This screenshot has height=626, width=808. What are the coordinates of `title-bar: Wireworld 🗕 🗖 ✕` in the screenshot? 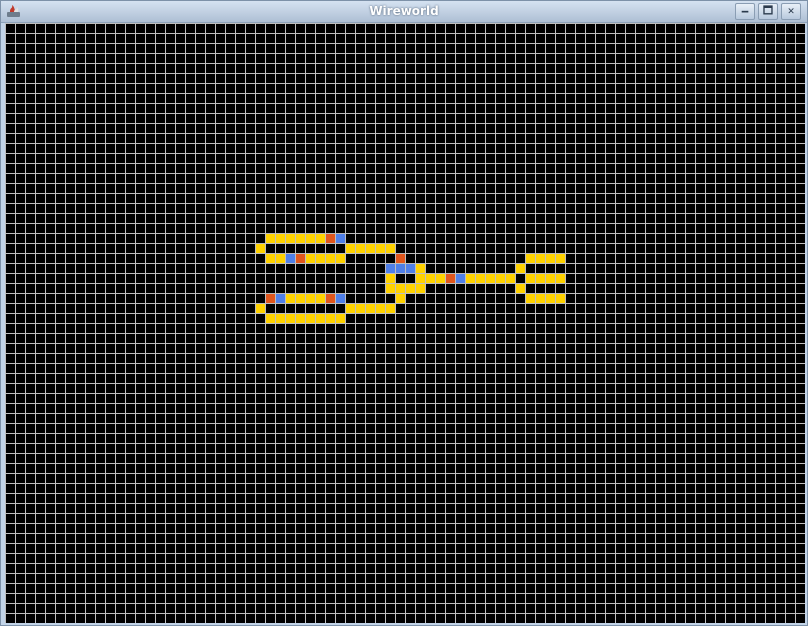 It's located at (404, 12).